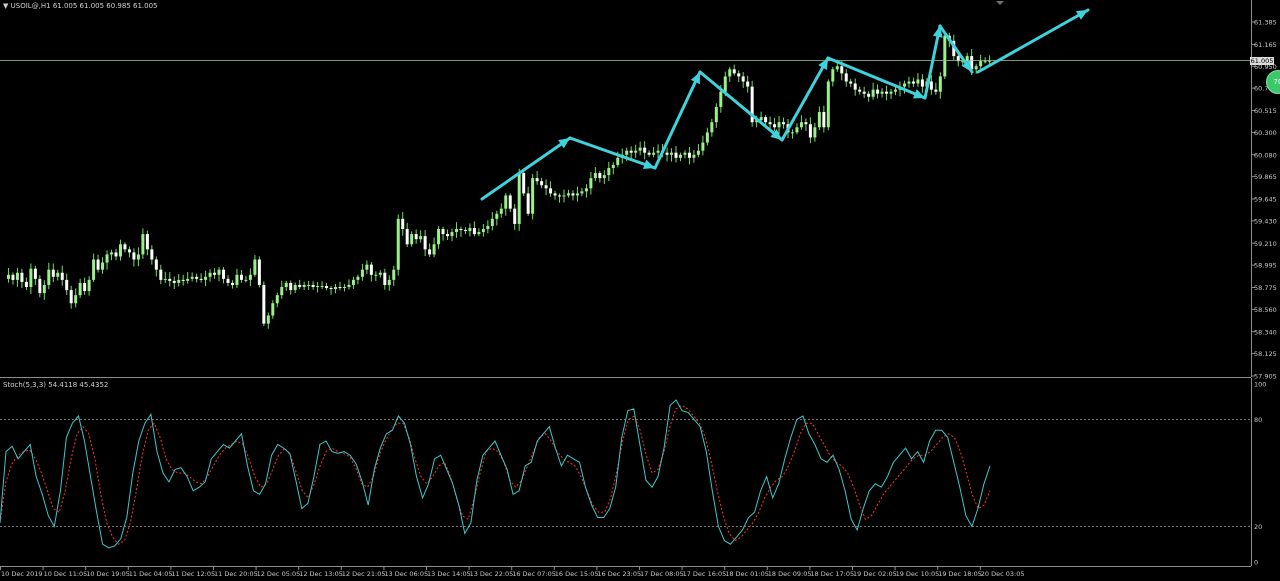 This screenshot has width=1280, height=581. I want to click on current-price-badge: 61.005, so click(1262, 61).